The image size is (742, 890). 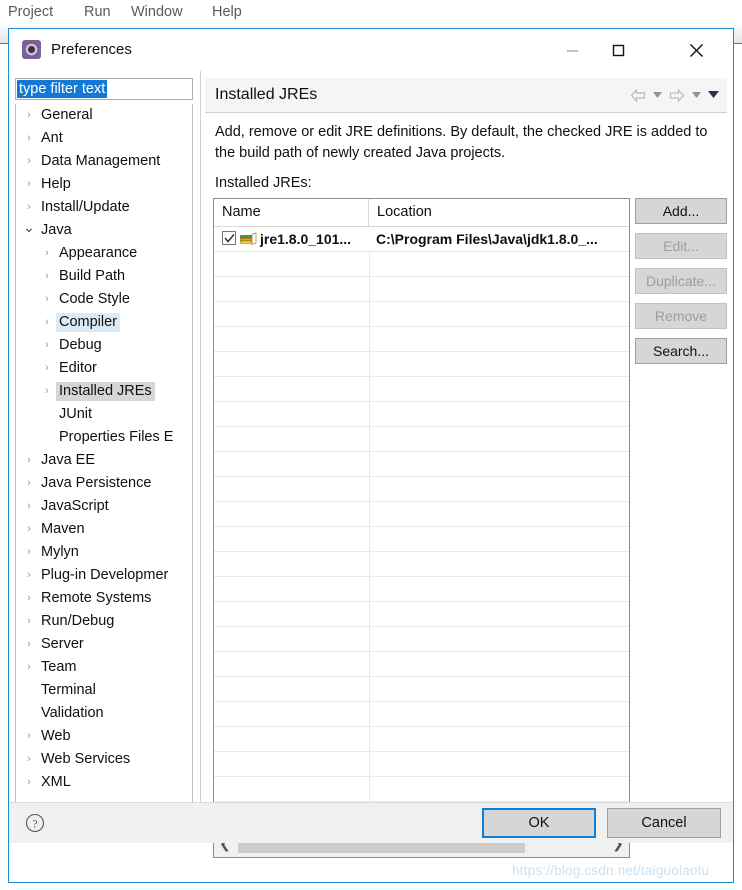 What do you see at coordinates (104, 184) in the screenshot?
I see `tree-item-help: › Help` at bounding box center [104, 184].